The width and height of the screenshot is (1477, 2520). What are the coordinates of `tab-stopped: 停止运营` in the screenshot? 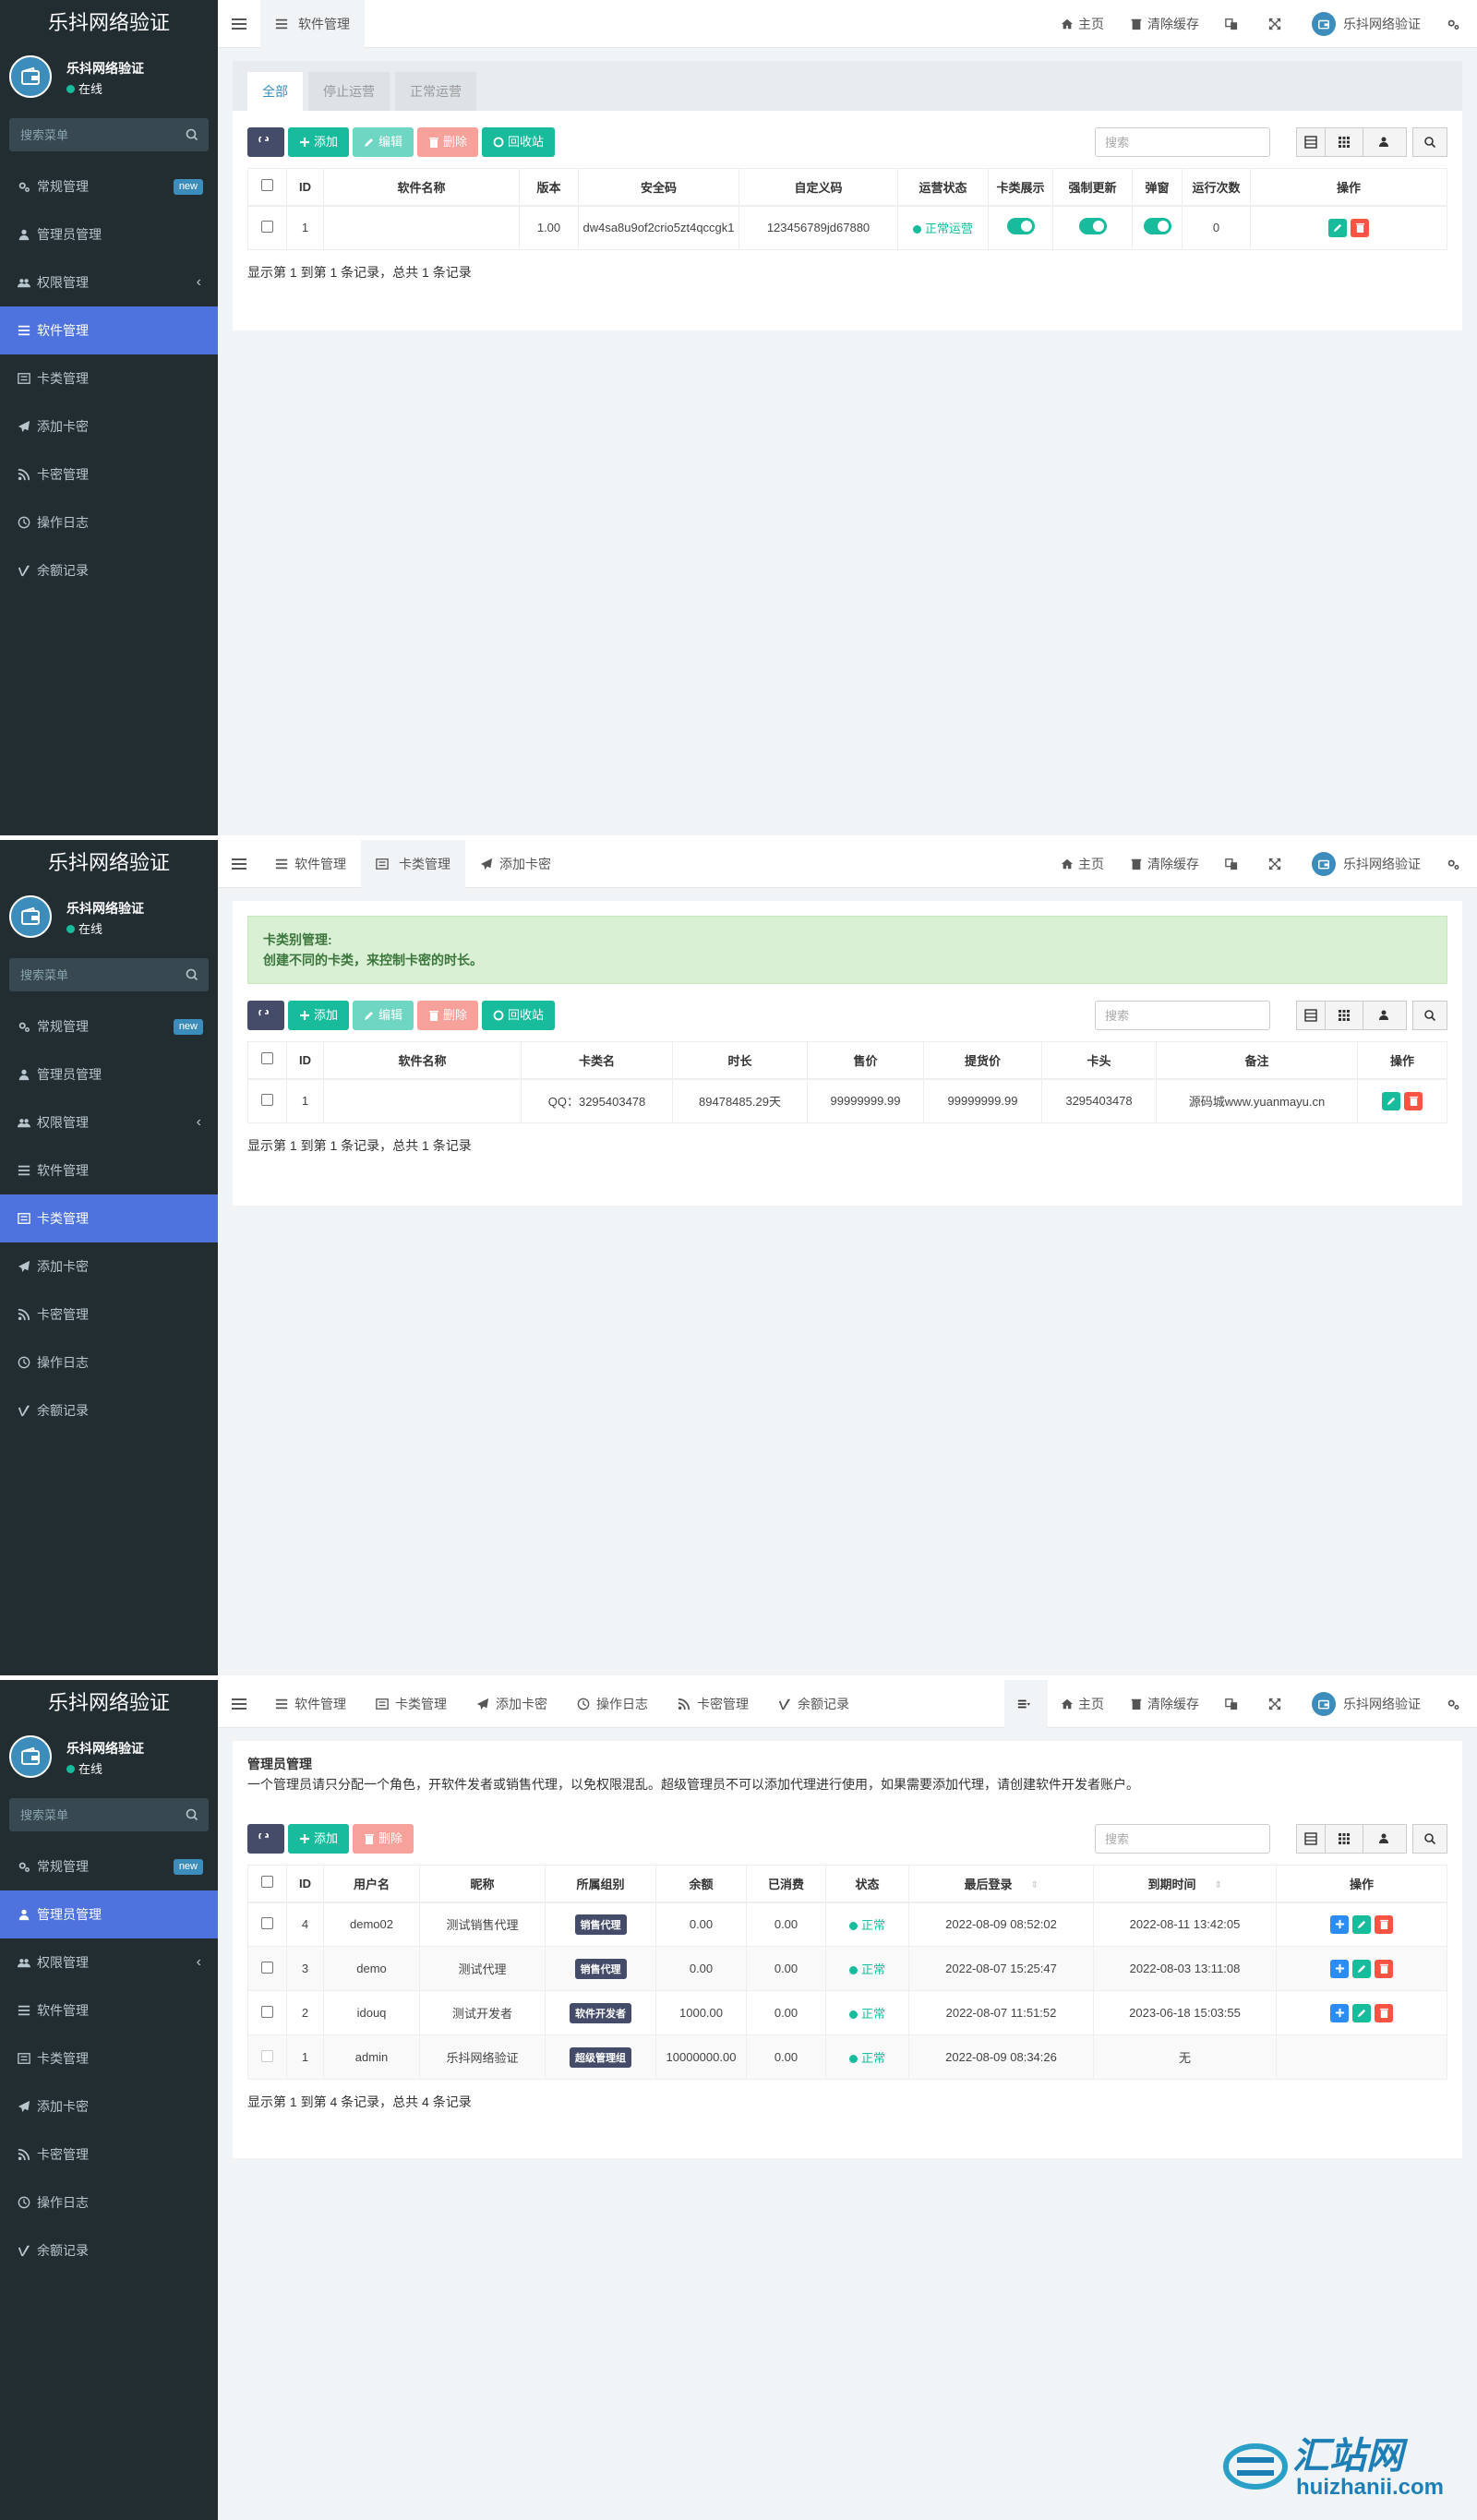 It's located at (349, 91).